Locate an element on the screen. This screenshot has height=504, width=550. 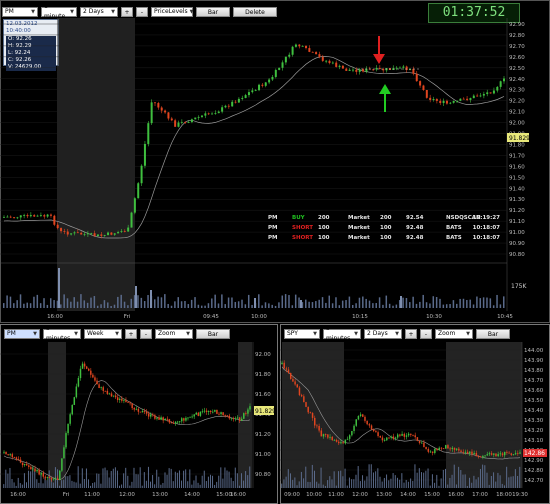
time-tick-label: 15:00 is located at coordinates (432, 495).